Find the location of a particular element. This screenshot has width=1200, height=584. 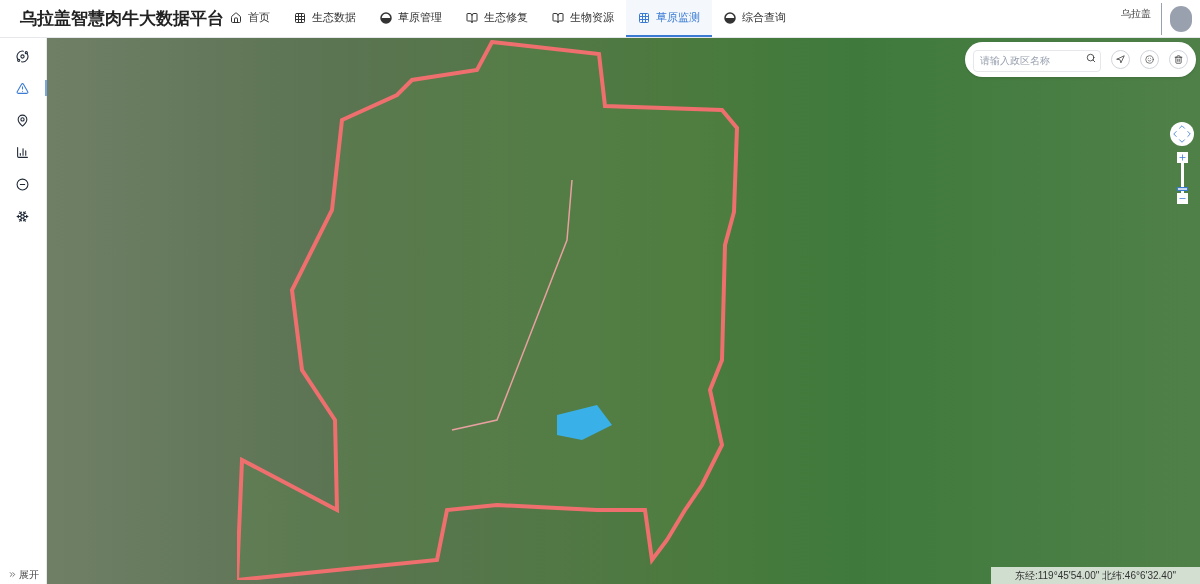

chevron-up-icon is located at coordinates (1182, 127).